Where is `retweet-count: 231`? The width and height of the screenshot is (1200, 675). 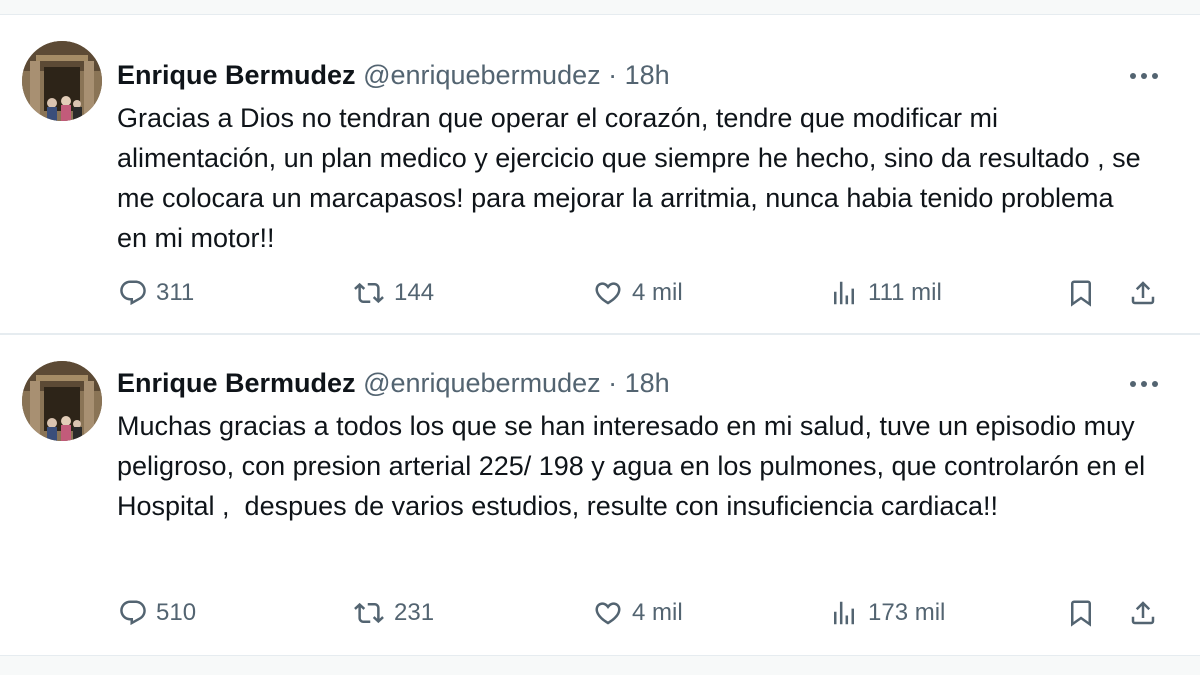 retweet-count: 231 is located at coordinates (414, 612).